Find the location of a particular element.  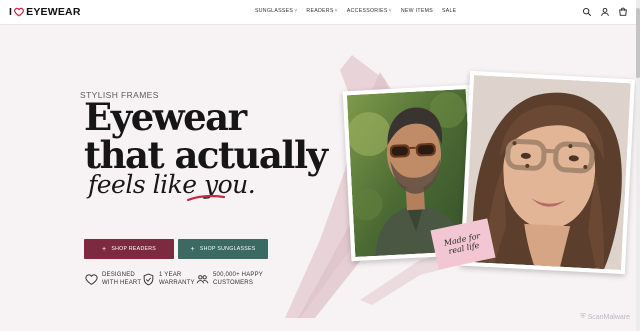

nav-item-accessories: ACCESSORIES ˅ is located at coordinates (369, 11).